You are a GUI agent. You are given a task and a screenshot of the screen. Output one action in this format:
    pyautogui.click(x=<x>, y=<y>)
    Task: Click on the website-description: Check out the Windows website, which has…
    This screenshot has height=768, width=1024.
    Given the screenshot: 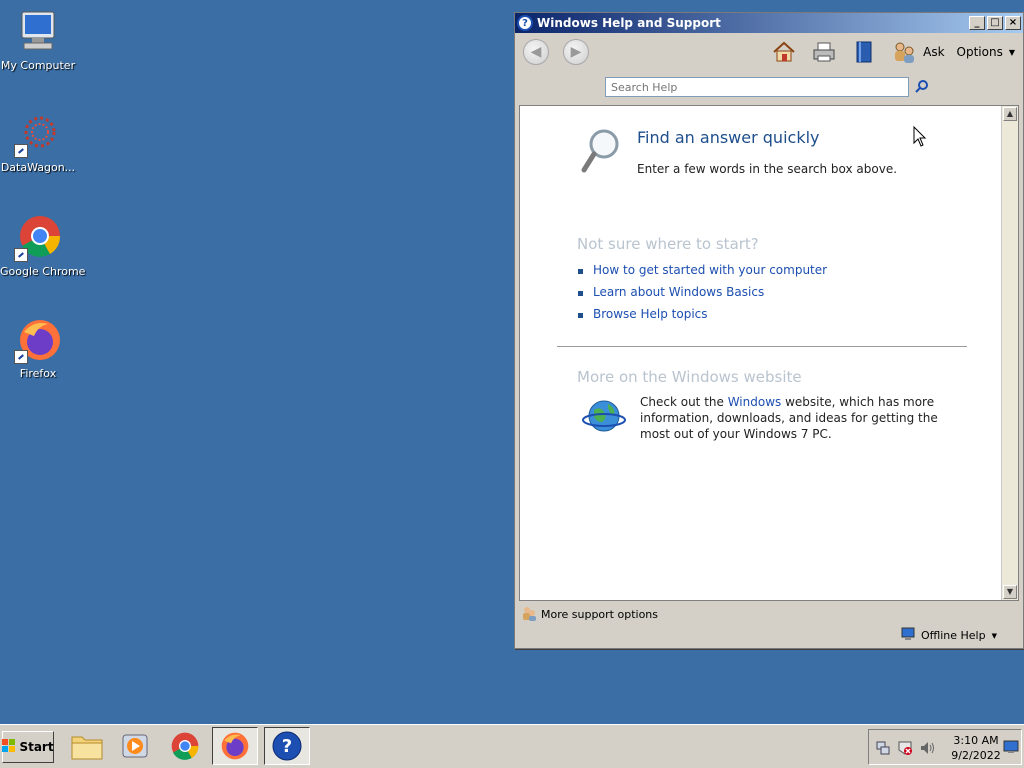 What is the action you would take?
    pyautogui.click(x=805, y=418)
    